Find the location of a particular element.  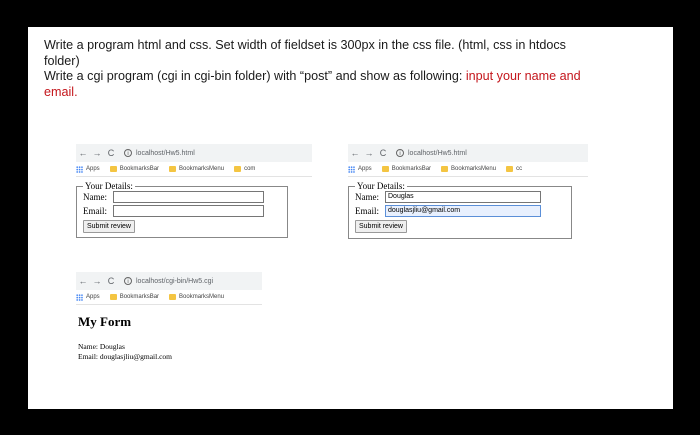

browser-toolbar: ← → C i localhost/cgi-bin/Hw5.cgi is located at coordinates (169, 281).